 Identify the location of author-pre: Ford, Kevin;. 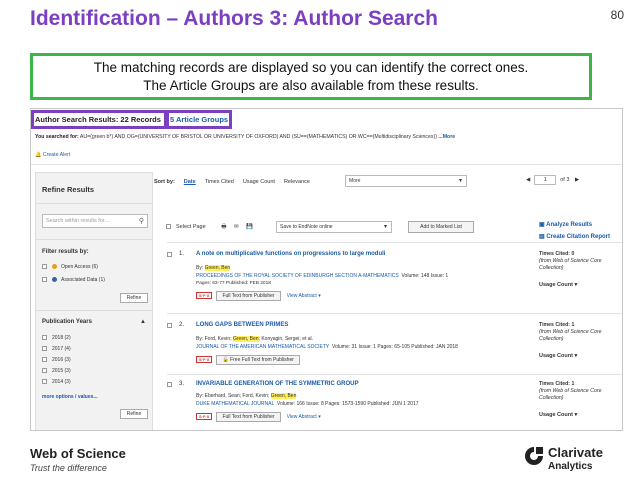
(218, 339).